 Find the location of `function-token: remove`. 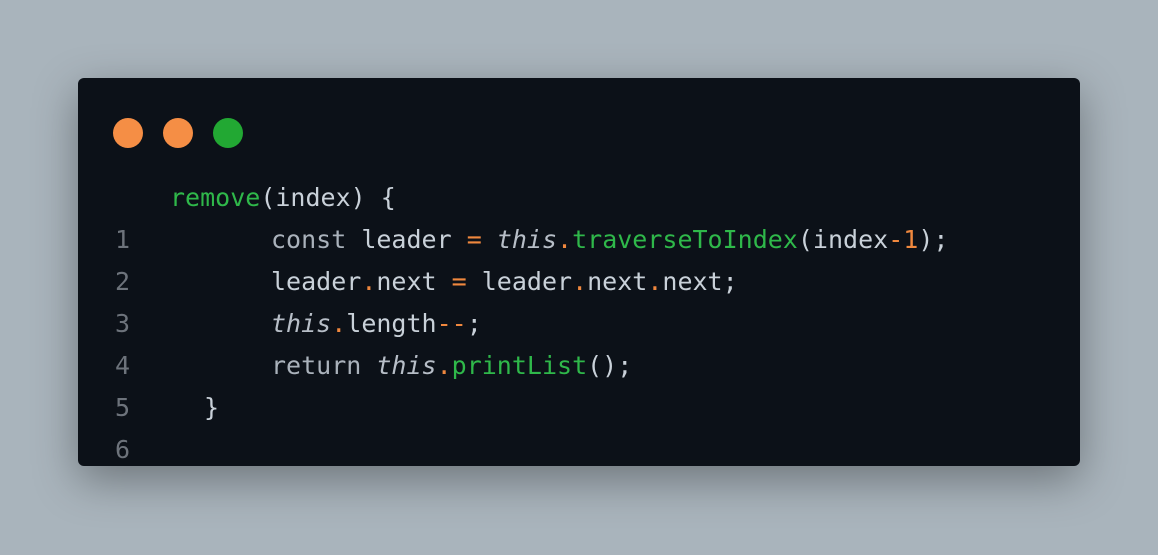

function-token: remove is located at coordinates (215, 197).